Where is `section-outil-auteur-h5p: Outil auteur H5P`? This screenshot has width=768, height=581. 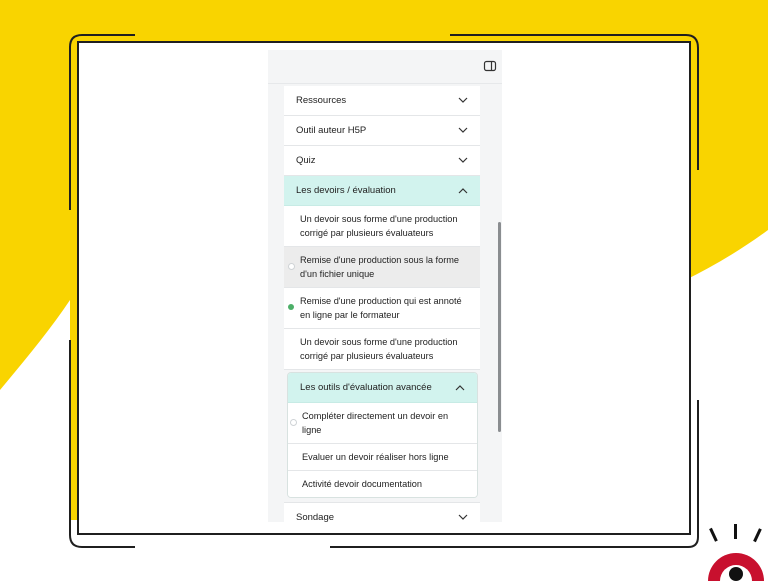
section-outil-auteur-h5p: Outil auteur H5P is located at coordinates (382, 131).